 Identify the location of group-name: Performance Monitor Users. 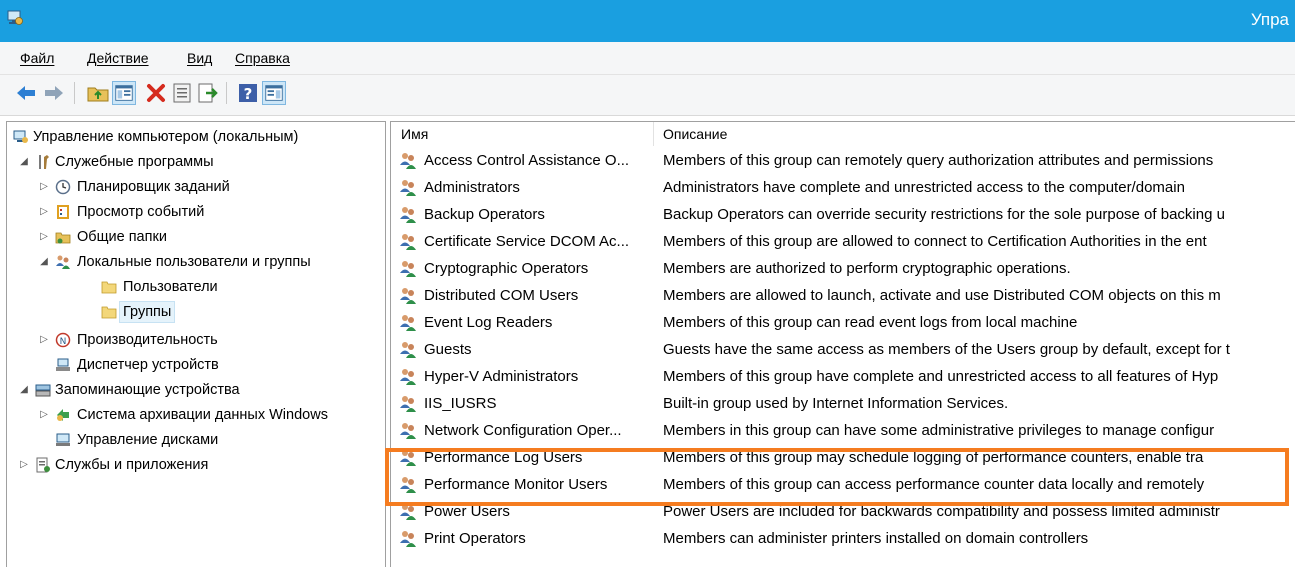
(516, 484).